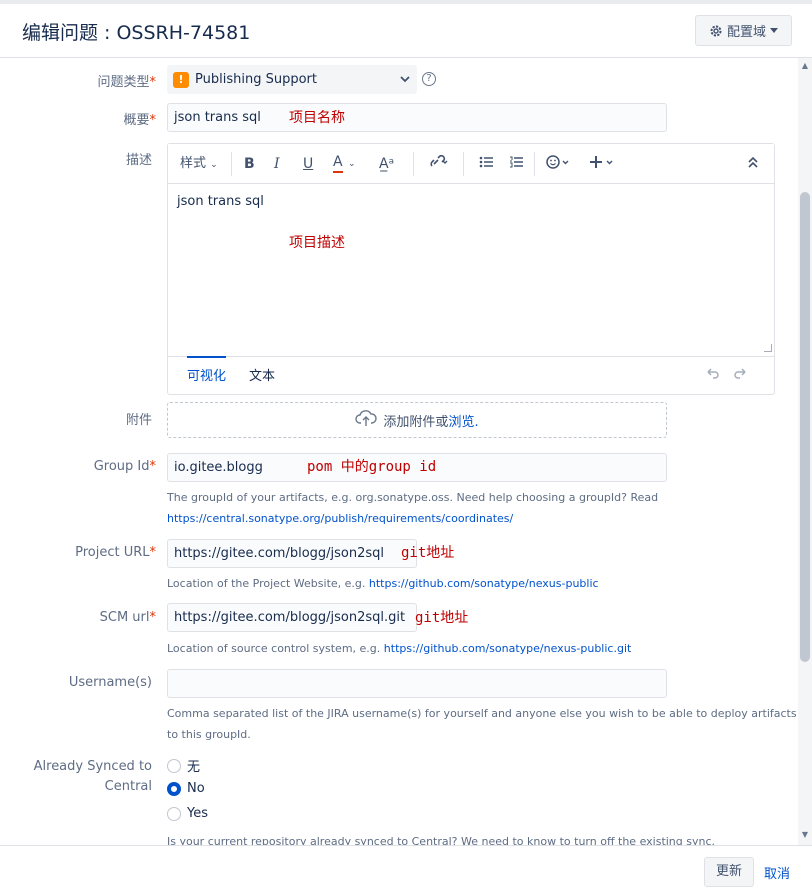 This screenshot has width=812, height=895. I want to click on dialog-header: 编辑问题 : OSSRH-74581 配置域, so click(406, 31).